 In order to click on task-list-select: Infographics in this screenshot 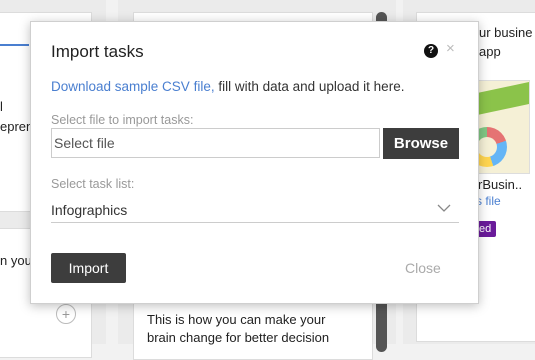, I will do `click(255, 210)`.